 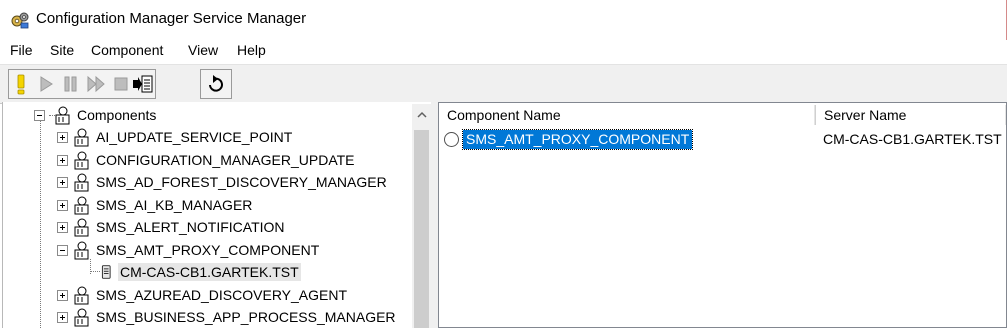 What do you see at coordinates (190, 227) in the screenshot?
I see `tree-item-label: SMS_ALERT_NOTIFICATION` at bounding box center [190, 227].